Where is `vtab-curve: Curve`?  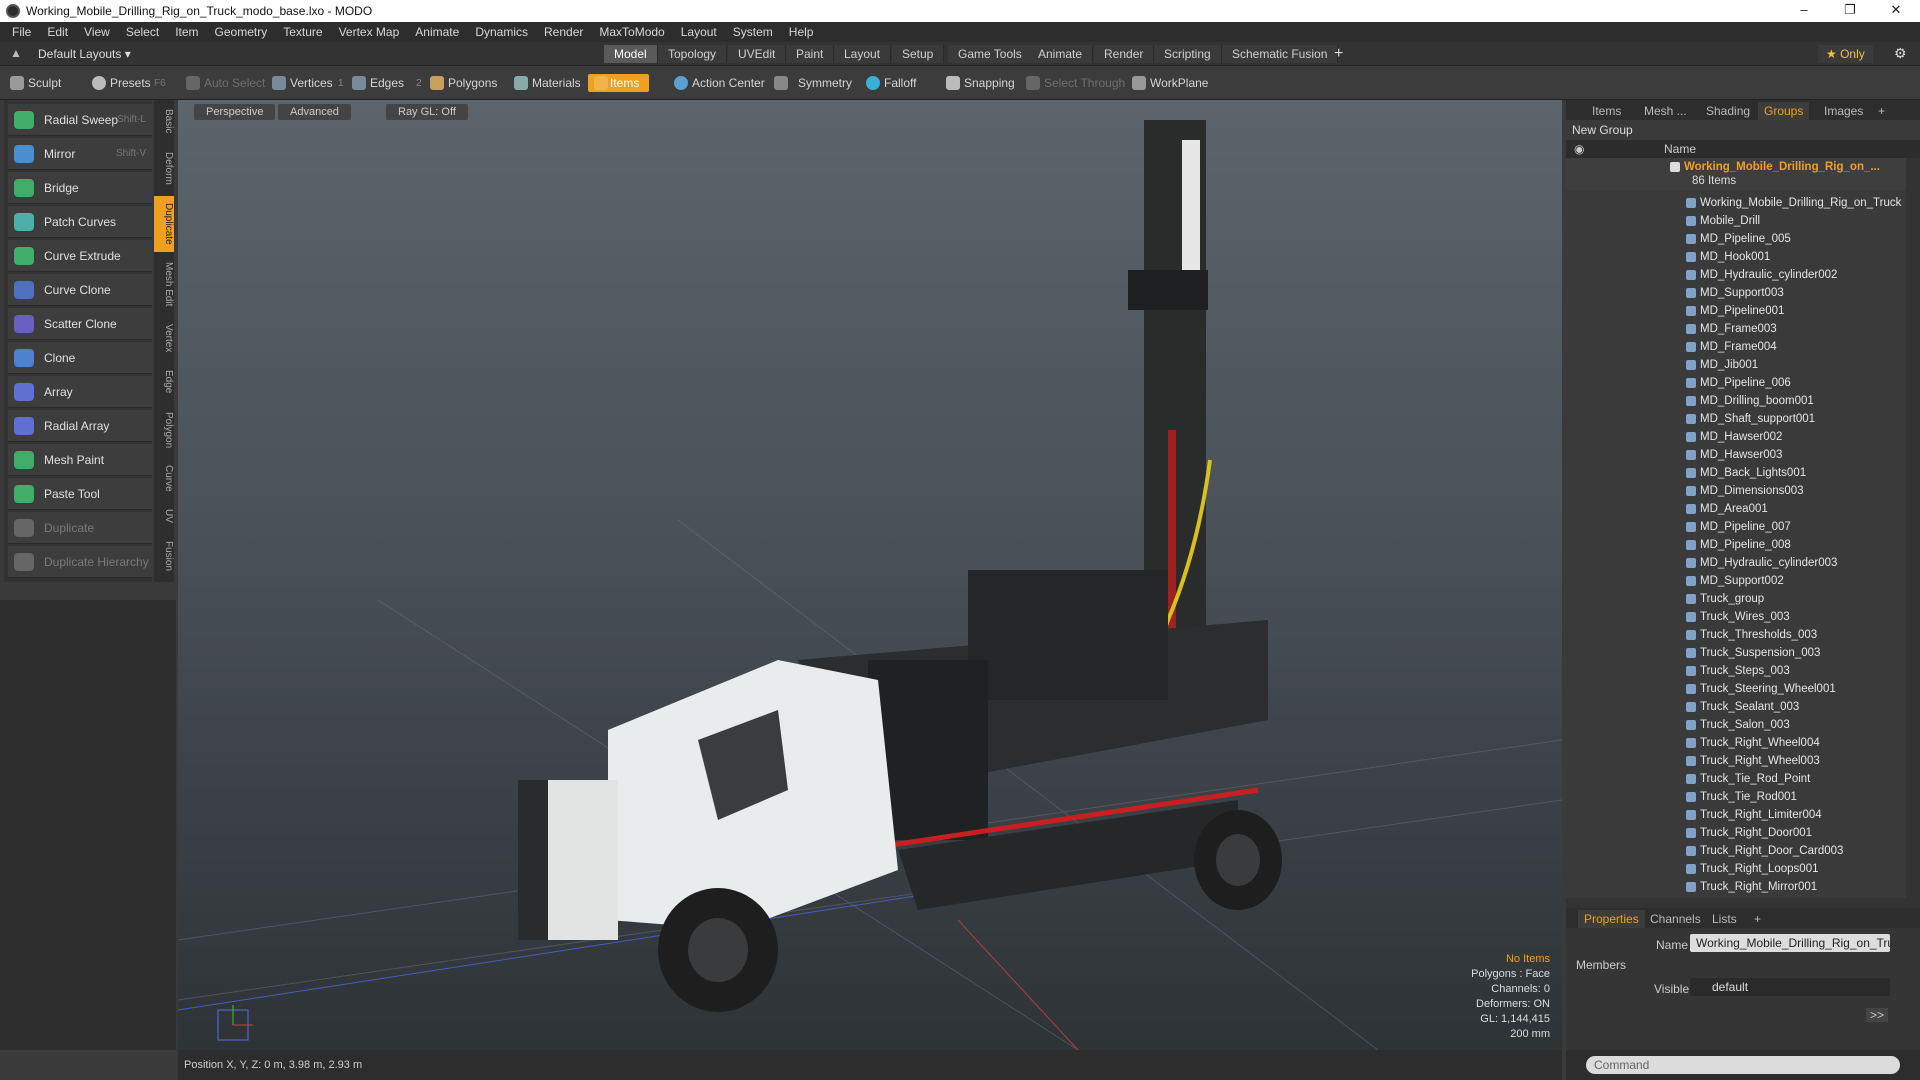
vtab-curve: Curve is located at coordinates (164, 478).